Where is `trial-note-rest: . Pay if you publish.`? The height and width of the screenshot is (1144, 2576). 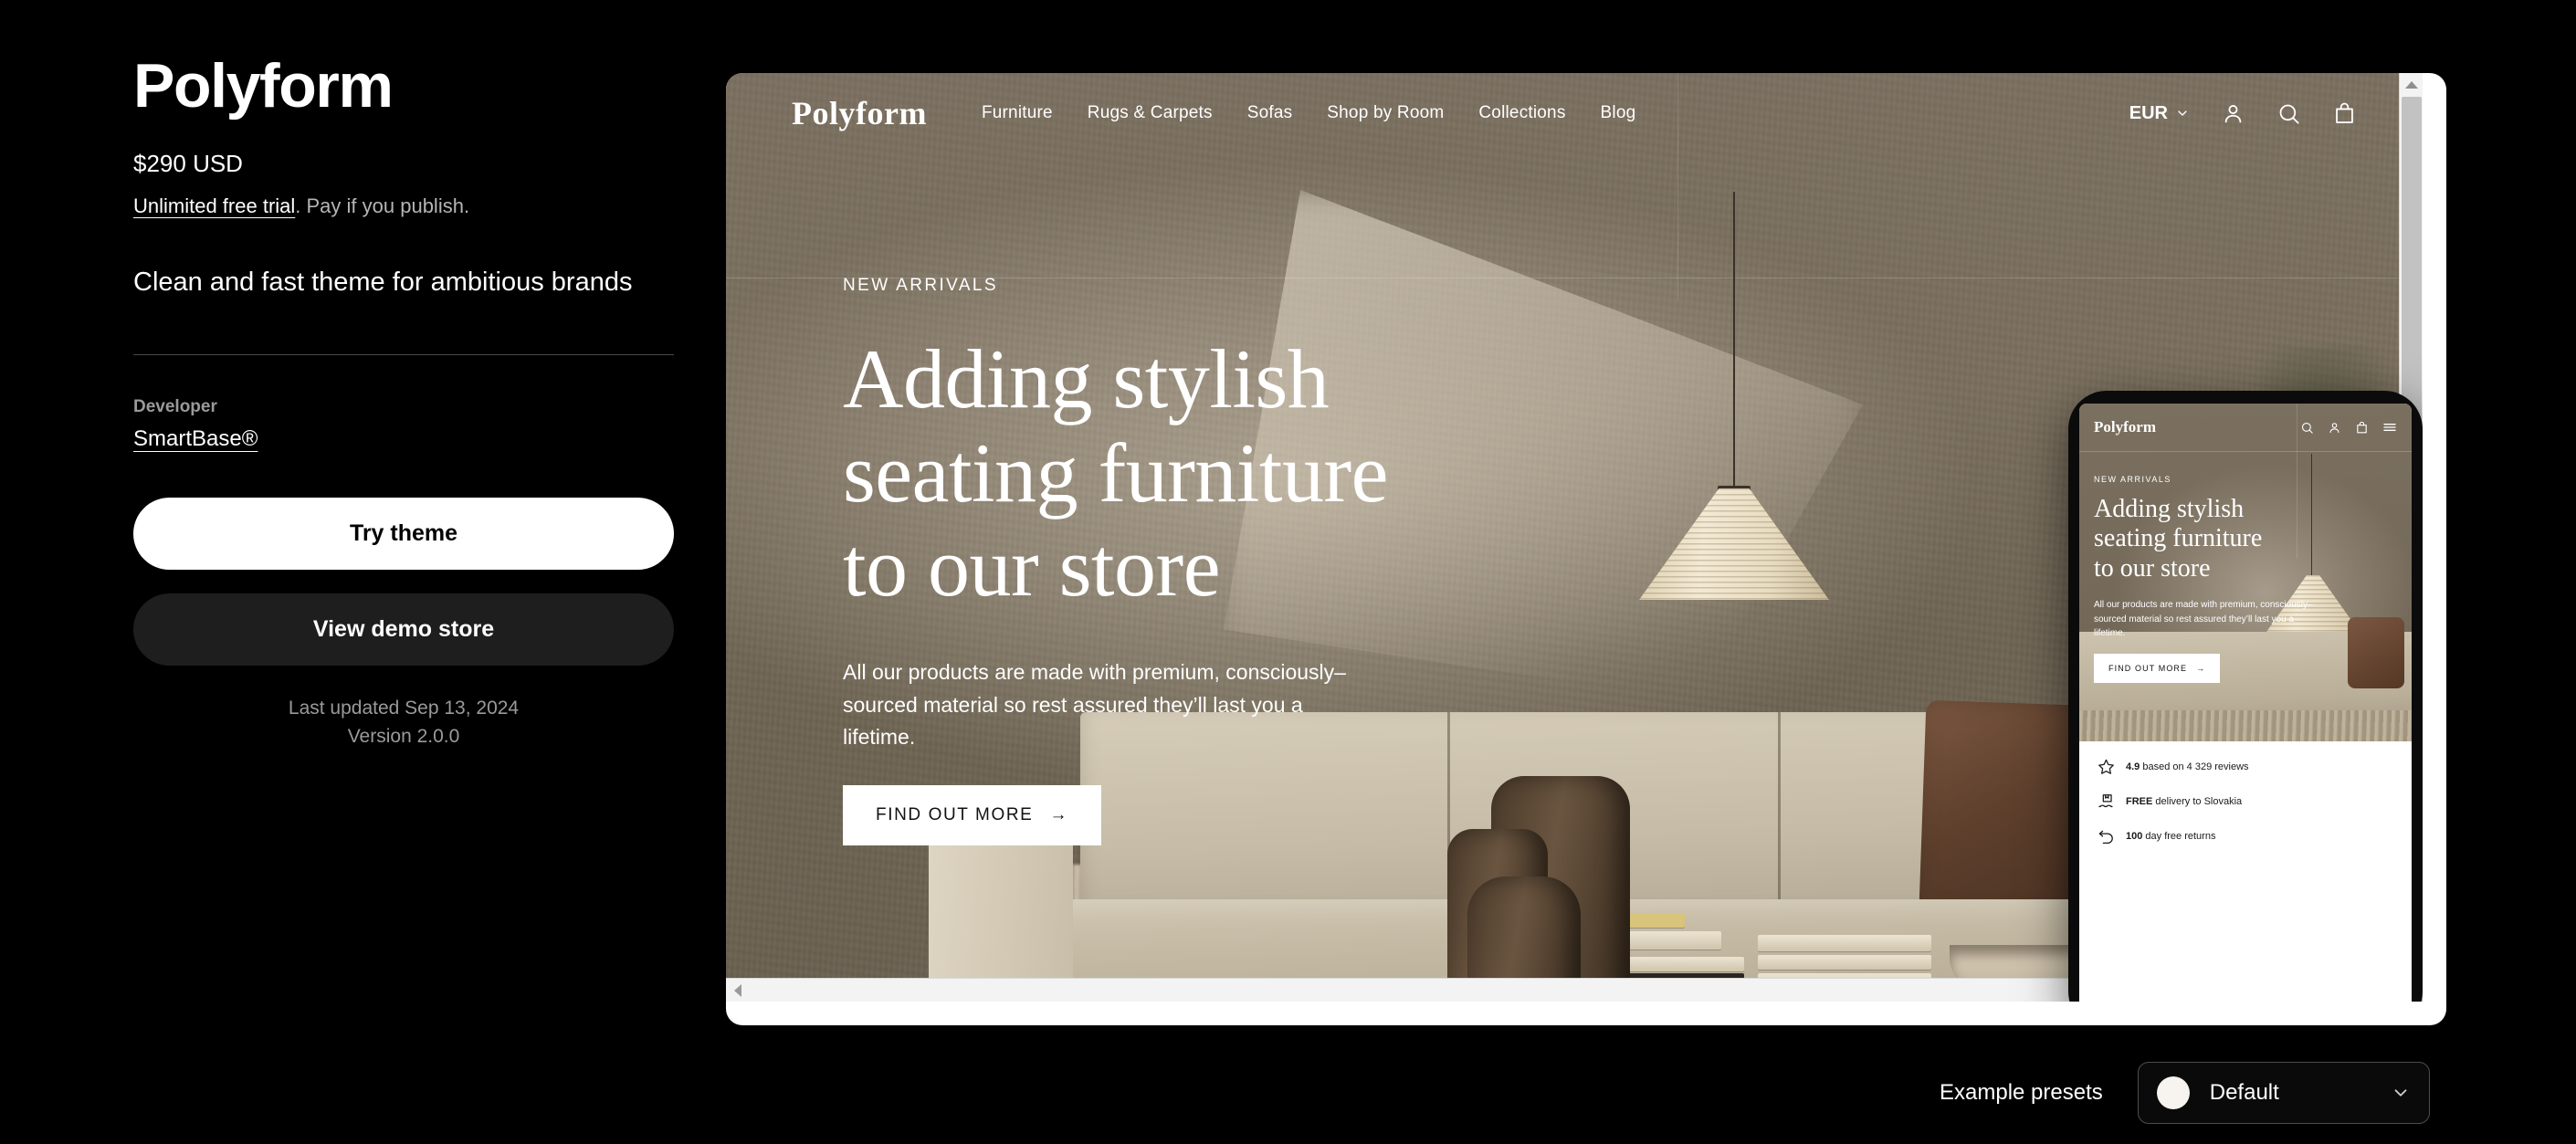 trial-note-rest: . Pay if you publish. is located at coordinates (382, 205).